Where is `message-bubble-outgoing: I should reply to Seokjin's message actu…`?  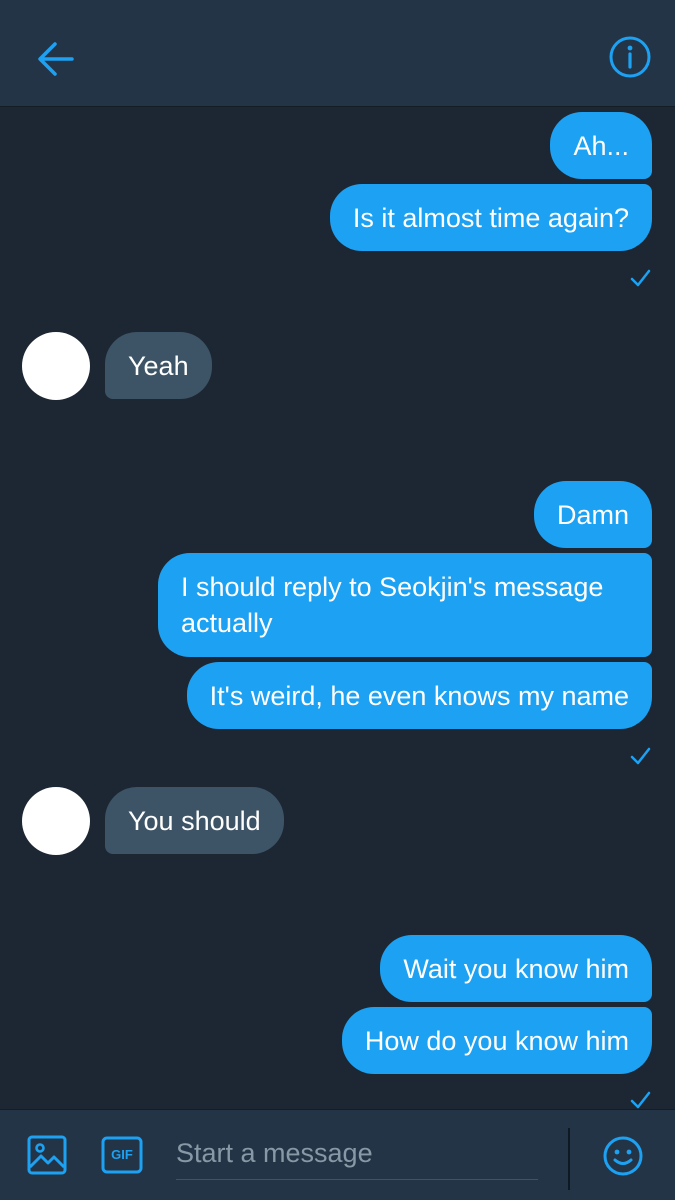 message-bubble-outgoing: I should reply to Seokjin's message actu… is located at coordinates (405, 605).